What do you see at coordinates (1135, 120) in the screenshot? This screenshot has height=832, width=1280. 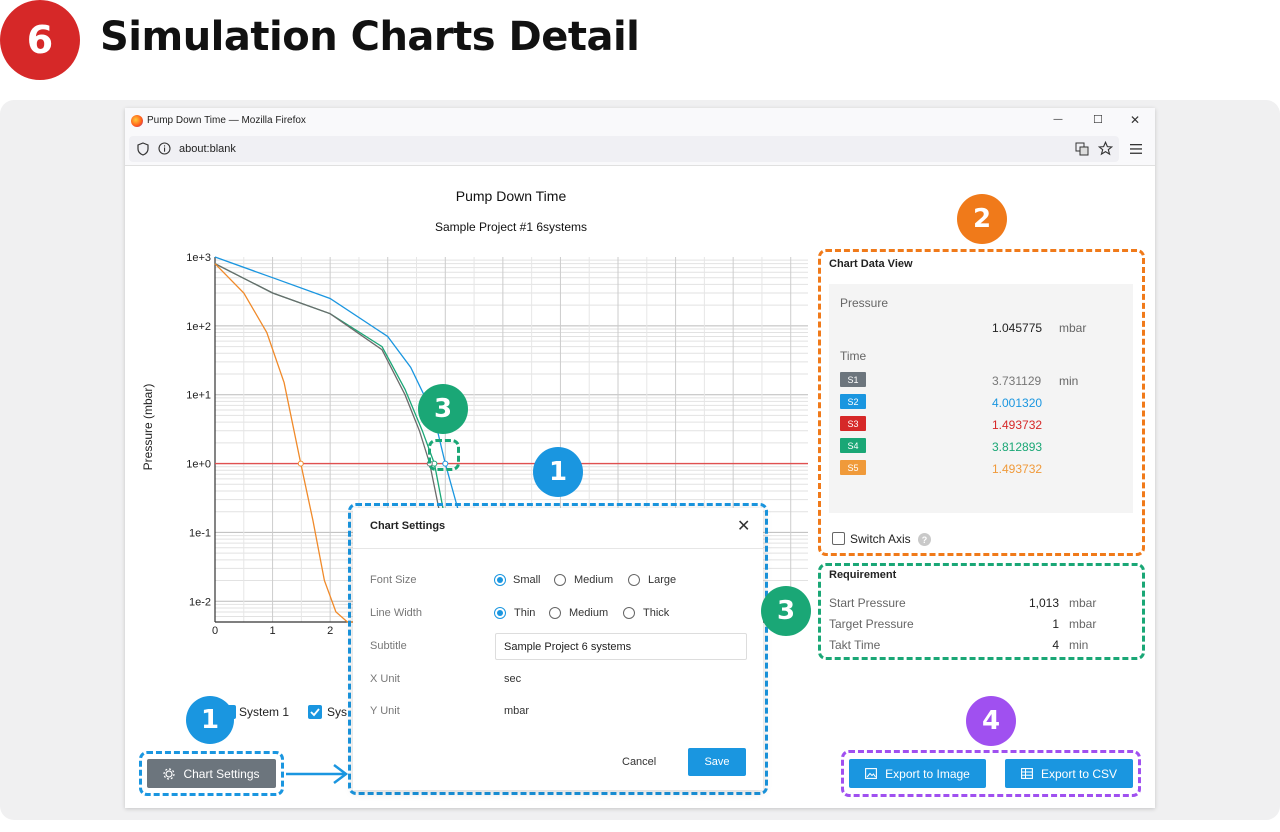 I see `close-window-button: ✕` at bounding box center [1135, 120].